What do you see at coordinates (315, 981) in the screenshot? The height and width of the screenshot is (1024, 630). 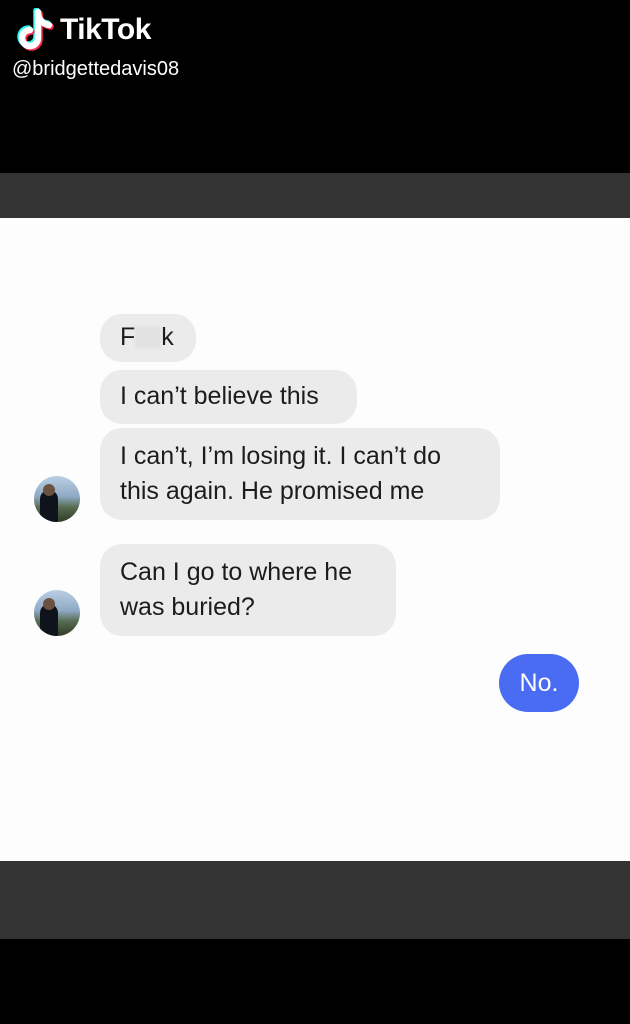 I see `bottom-bar` at bounding box center [315, 981].